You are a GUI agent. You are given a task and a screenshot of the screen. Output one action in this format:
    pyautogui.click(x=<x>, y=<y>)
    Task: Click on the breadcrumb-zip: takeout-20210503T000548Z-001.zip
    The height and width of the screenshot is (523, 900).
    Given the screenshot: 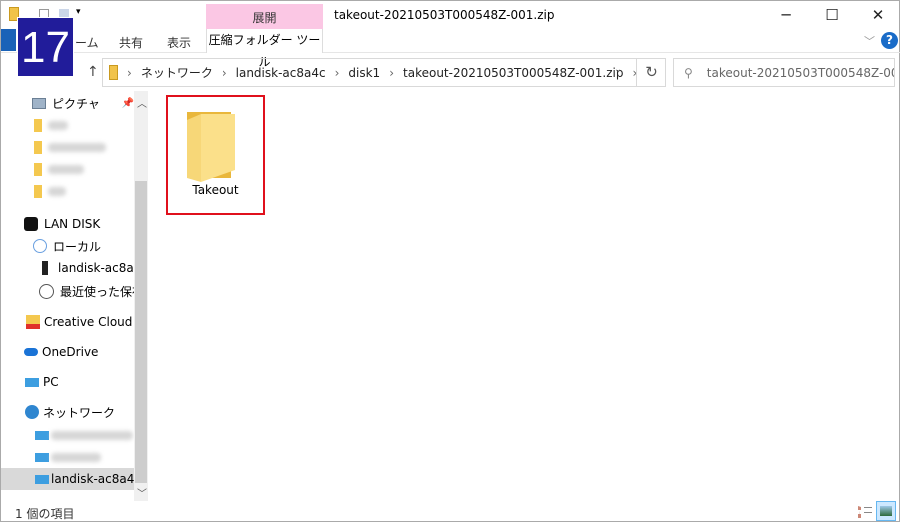 What is the action you would take?
    pyautogui.click(x=513, y=73)
    